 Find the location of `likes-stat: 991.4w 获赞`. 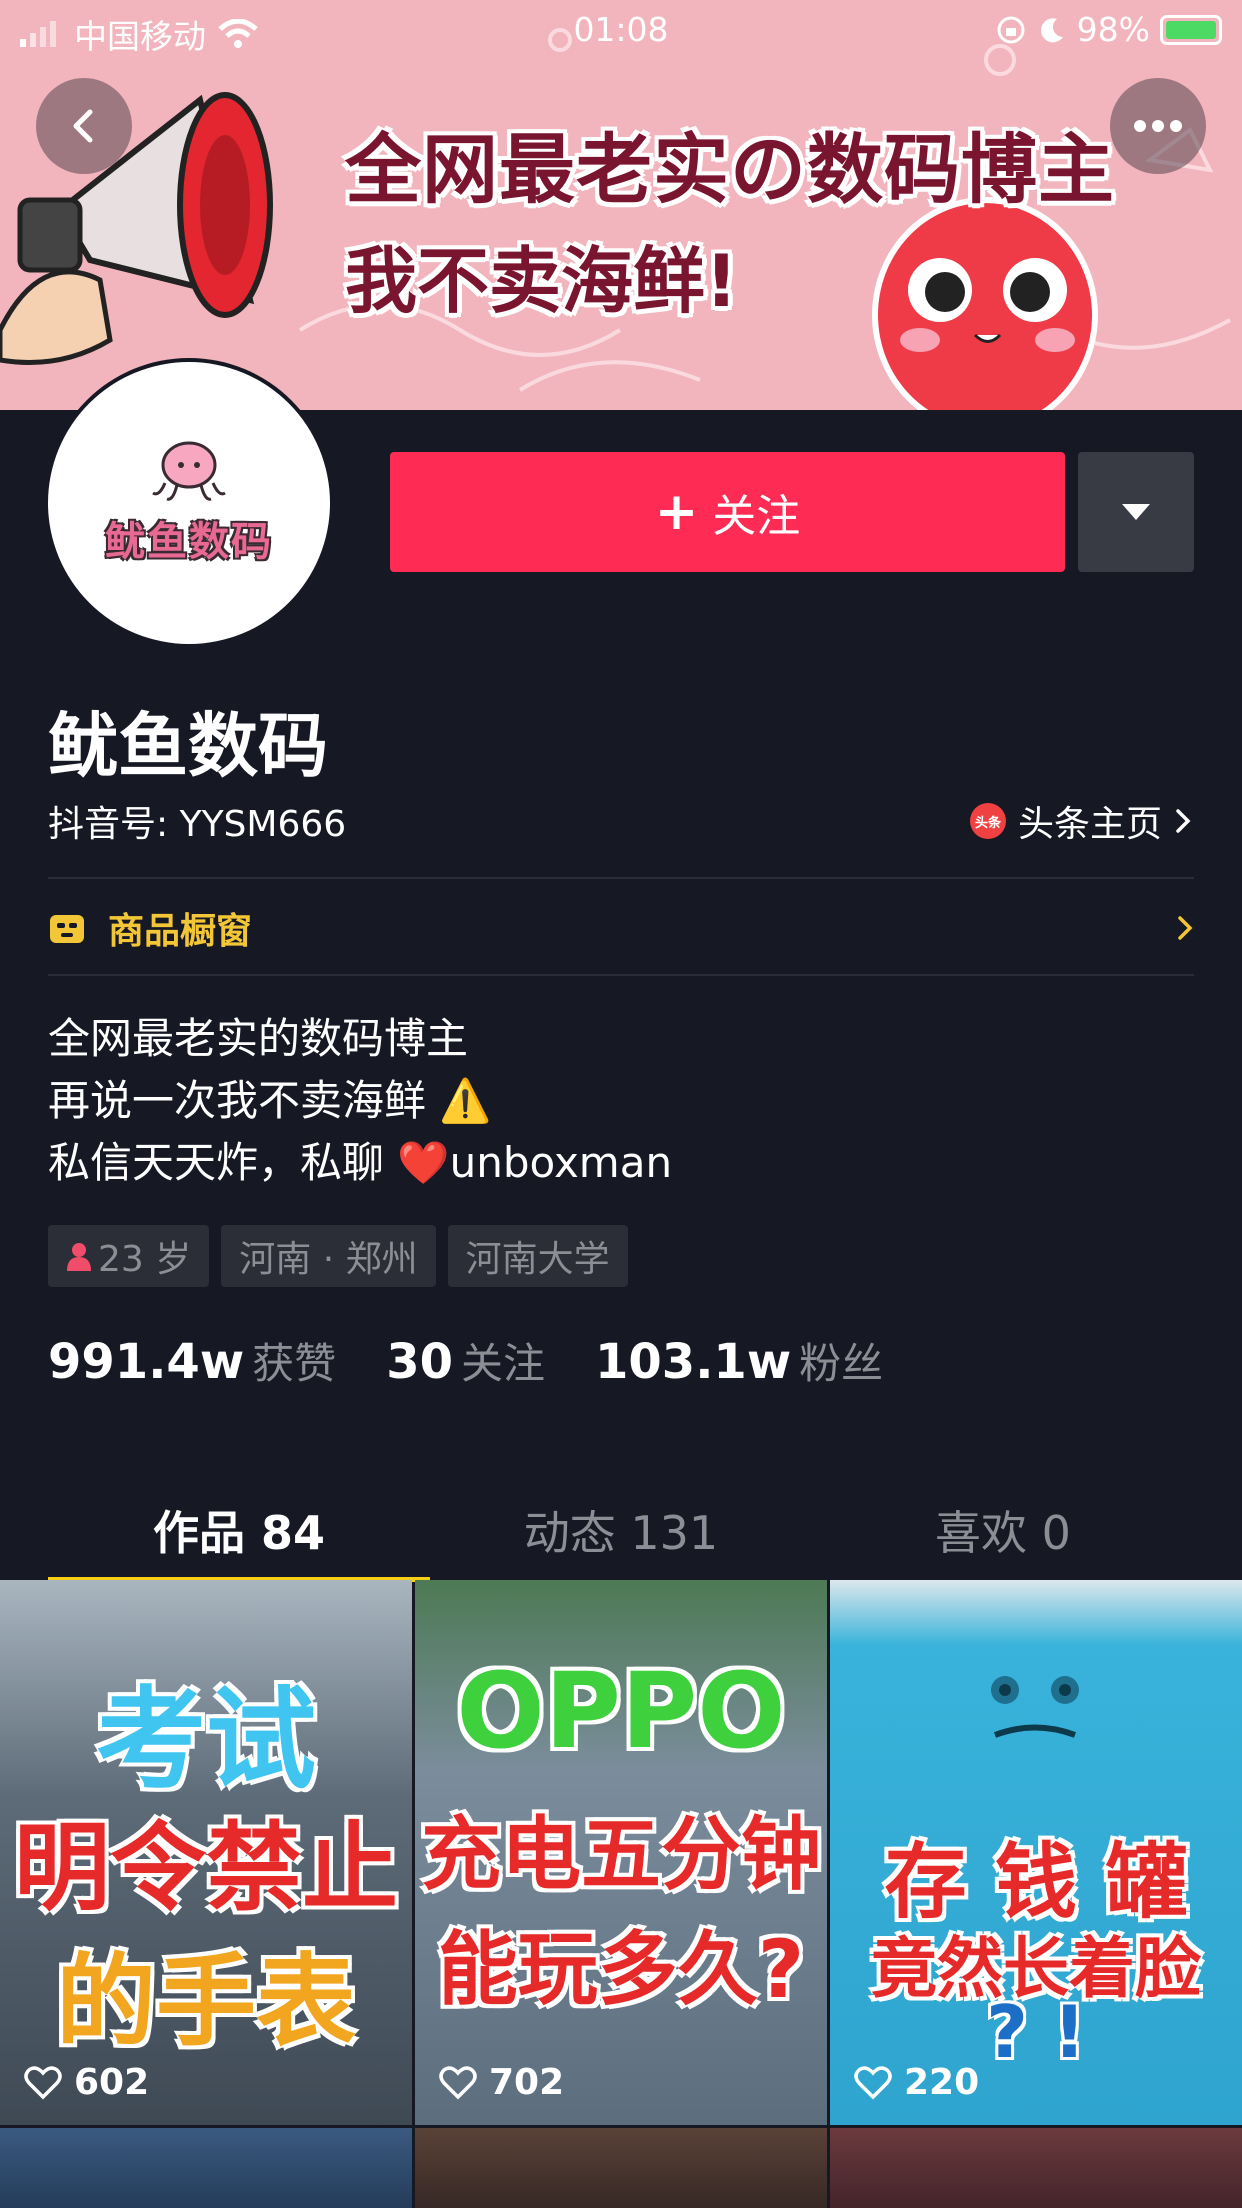

likes-stat: 991.4w 获赞 is located at coordinates (192, 1360).